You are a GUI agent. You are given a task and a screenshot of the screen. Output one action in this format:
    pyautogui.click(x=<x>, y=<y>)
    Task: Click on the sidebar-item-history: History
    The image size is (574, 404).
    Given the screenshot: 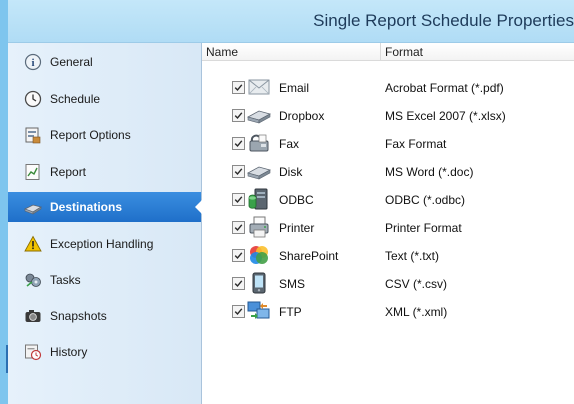 What is the action you would take?
    pyautogui.click(x=104, y=352)
    